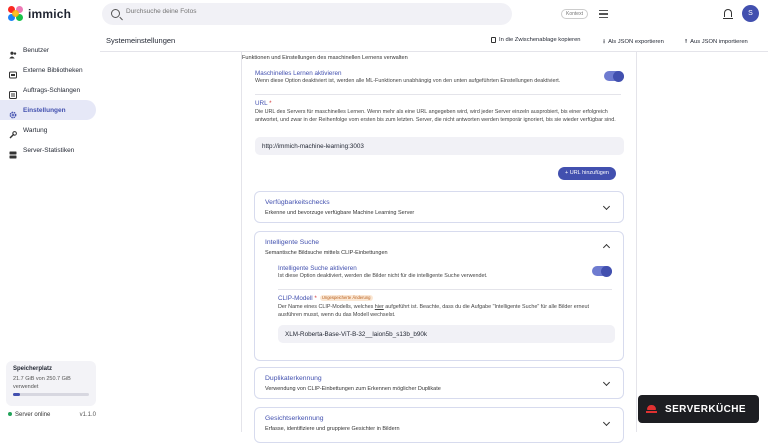  Describe the element at coordinates (297, 202) in the screenshot. I see `card-title: Verfügbarkeitschecks` at that location.